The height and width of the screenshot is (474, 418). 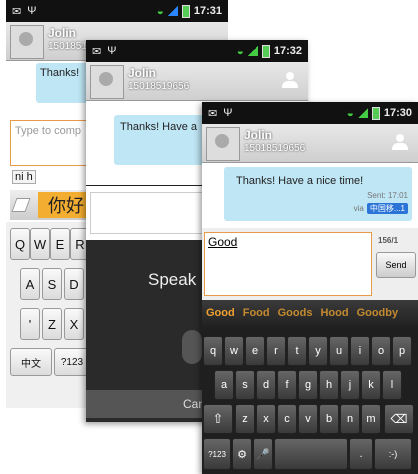 What do you see at coordinates (30, 324) in the screenshot?
I see `key-apostrophe: '` at bounding box center [30, 324].